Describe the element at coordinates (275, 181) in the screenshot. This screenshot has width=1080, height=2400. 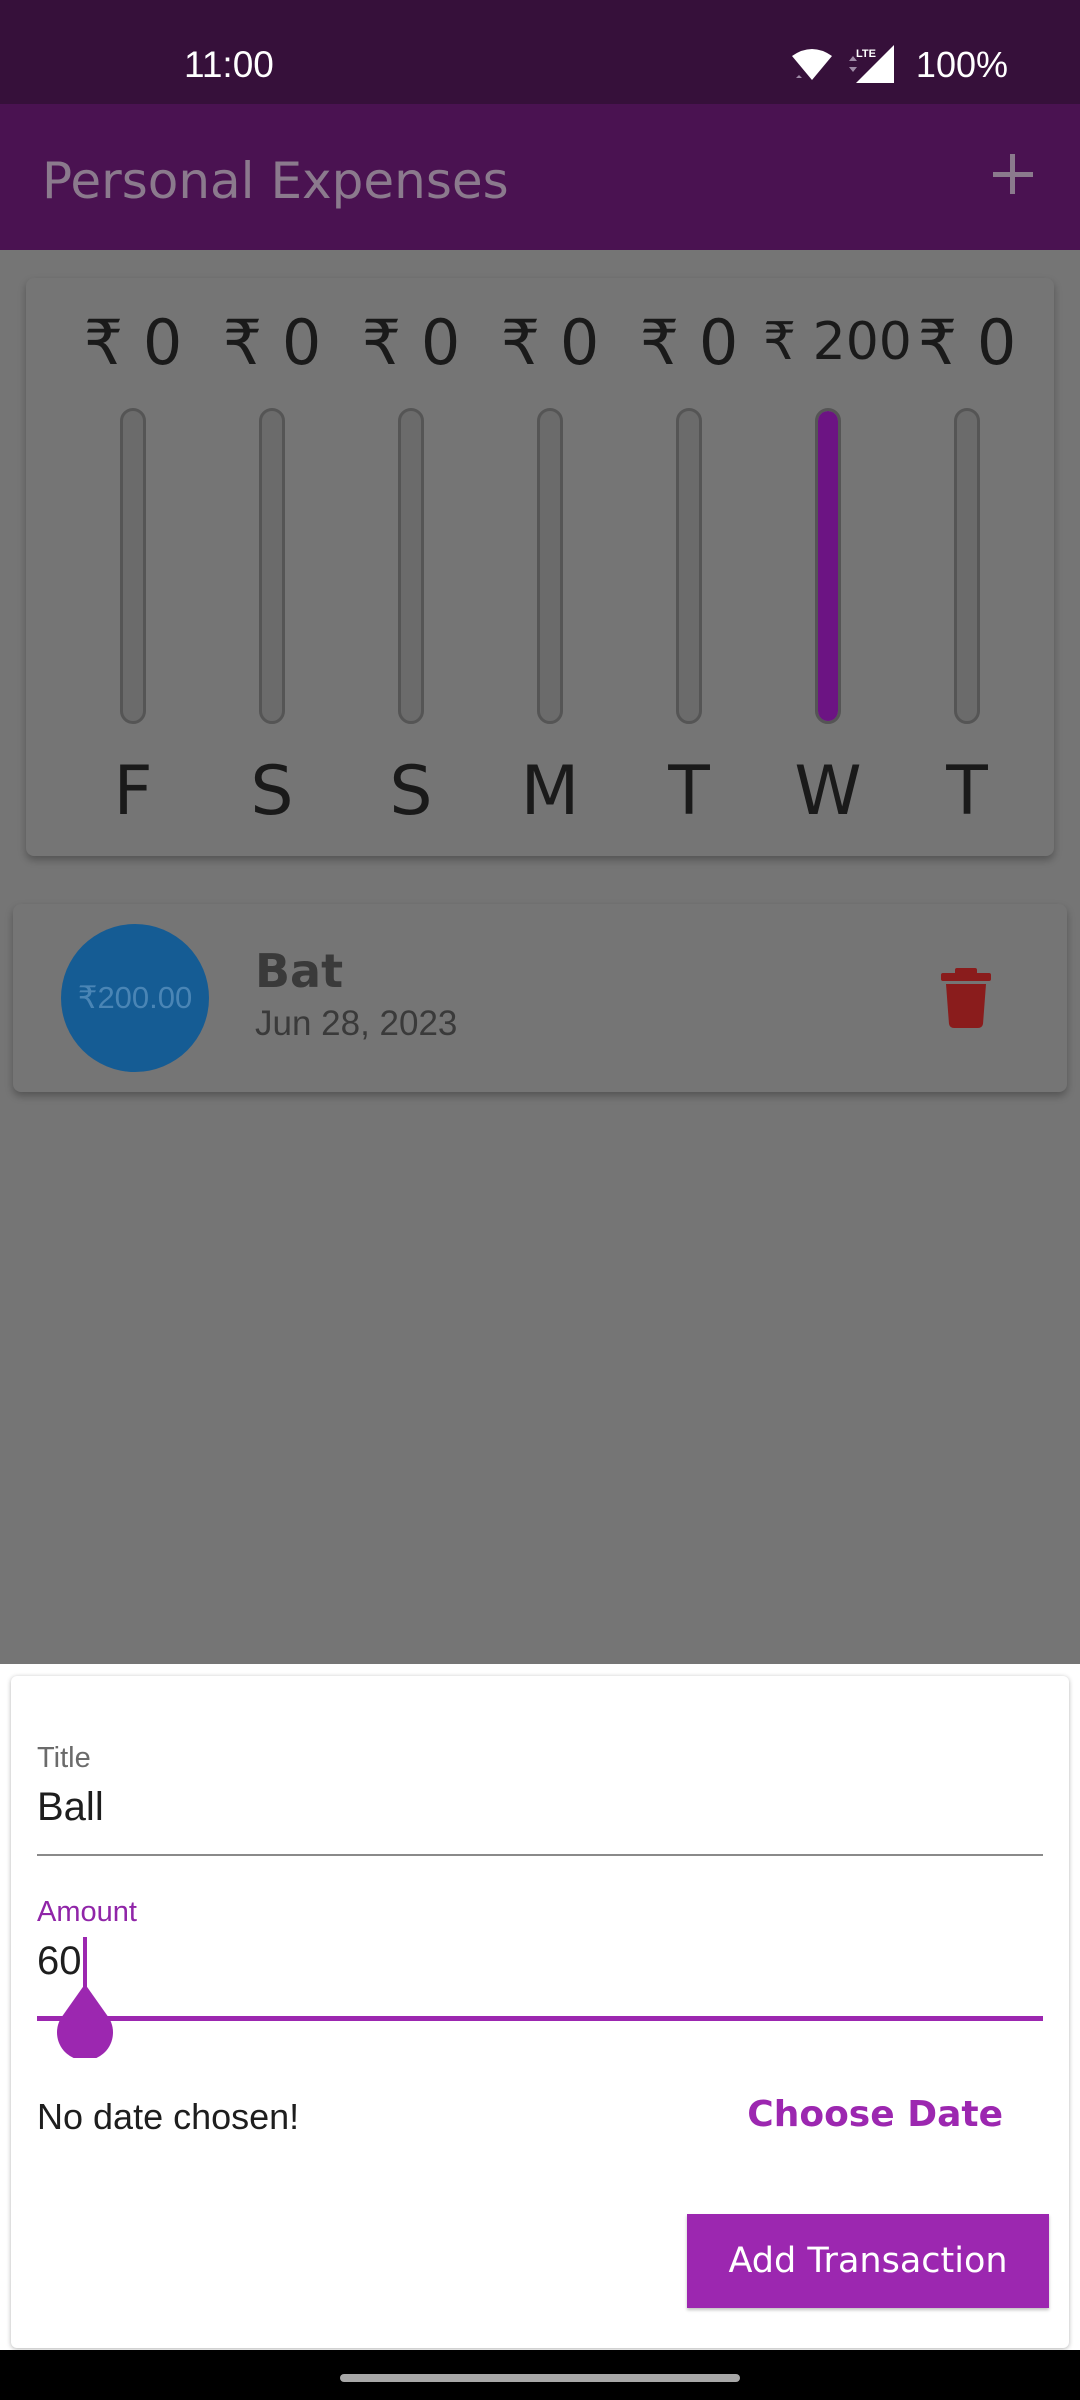
I see `page-title: Personal Expenses` at that location.